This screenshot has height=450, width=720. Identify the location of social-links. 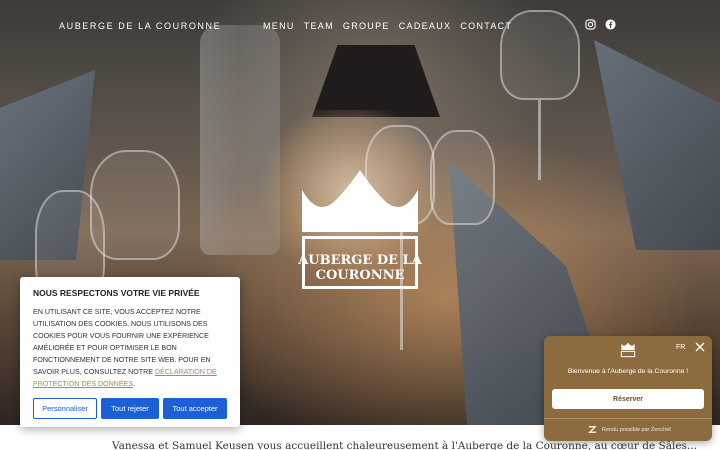
(600, 24).